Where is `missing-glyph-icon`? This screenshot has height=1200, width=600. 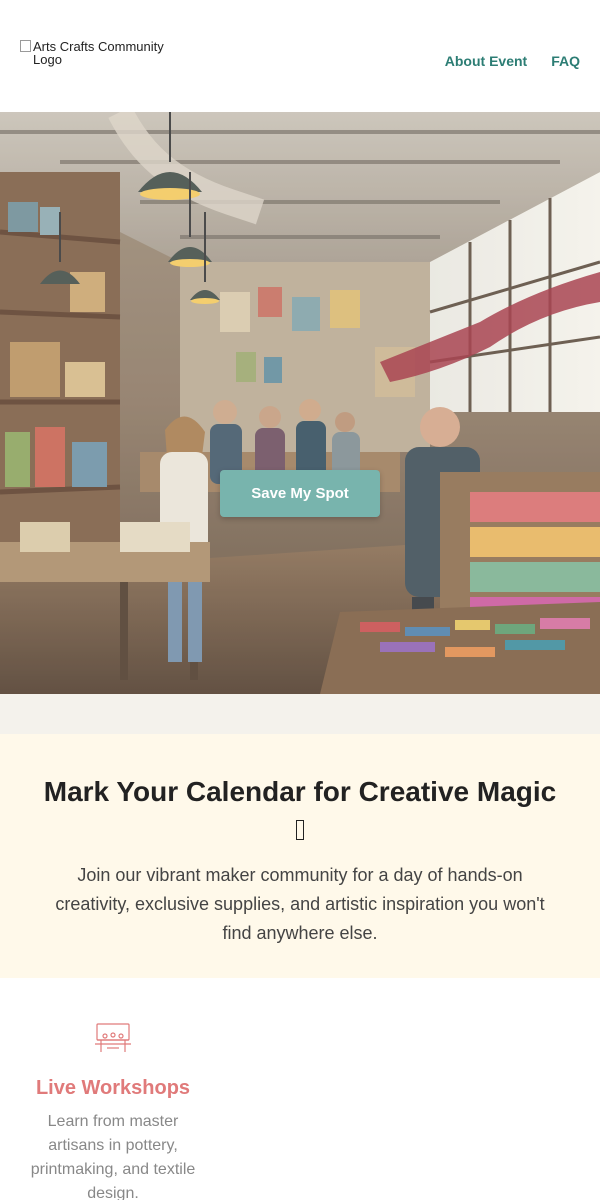 missing-glyph-icon is located at coordinates (300, 829).